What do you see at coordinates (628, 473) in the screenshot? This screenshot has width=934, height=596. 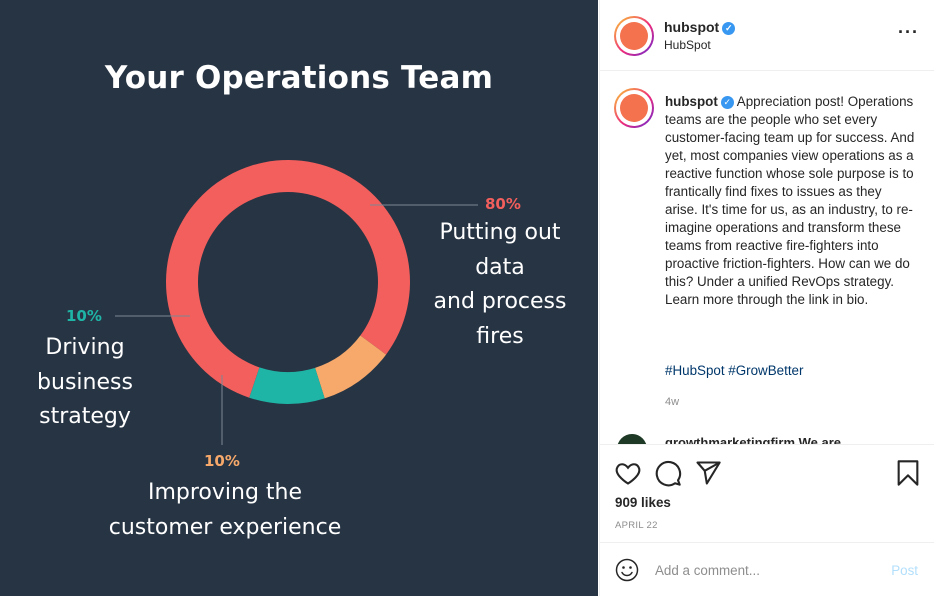 I see `heart-icon` at bounding box center [628, 473].